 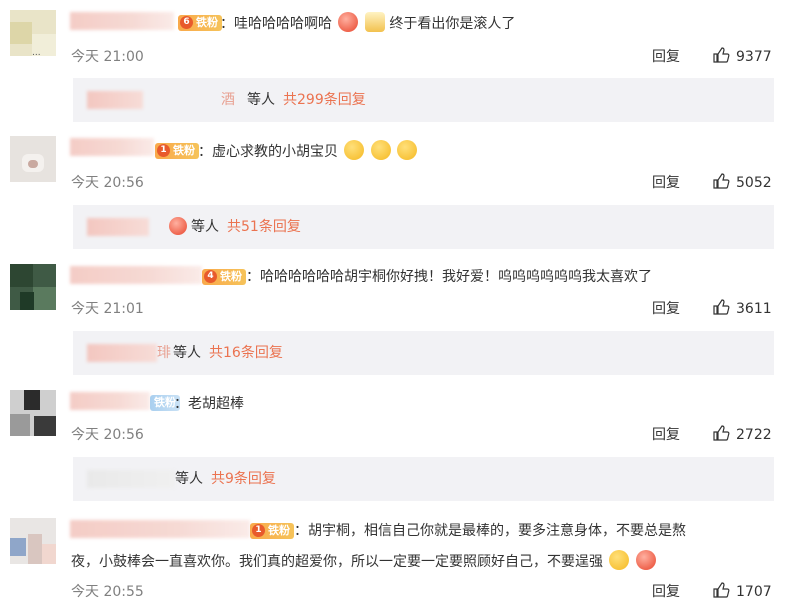 I want to click on avatar-emoji-icon, so click(x=178, y=226).